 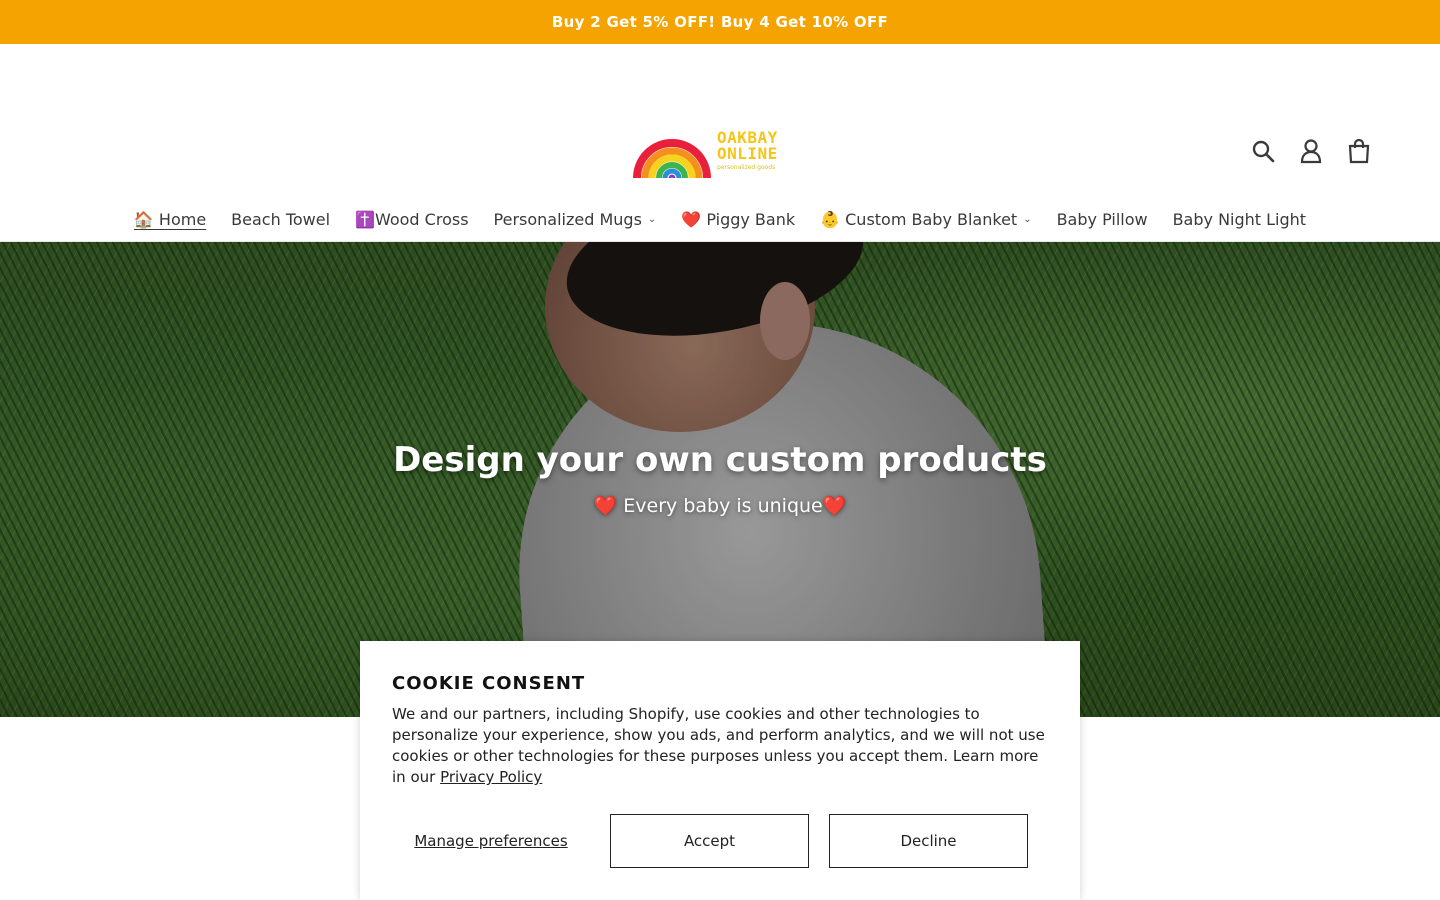 What do you see at coordinates (720, 506) in the screenshot?
I see `hero-subtitle: ❤️ Every baby is unique❤️` at bounding box center [720, 506].